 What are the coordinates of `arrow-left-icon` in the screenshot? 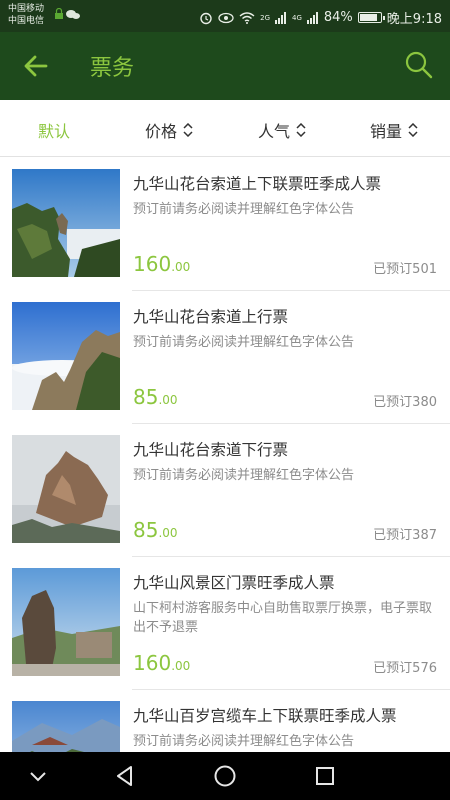 It's located at (36, 66).